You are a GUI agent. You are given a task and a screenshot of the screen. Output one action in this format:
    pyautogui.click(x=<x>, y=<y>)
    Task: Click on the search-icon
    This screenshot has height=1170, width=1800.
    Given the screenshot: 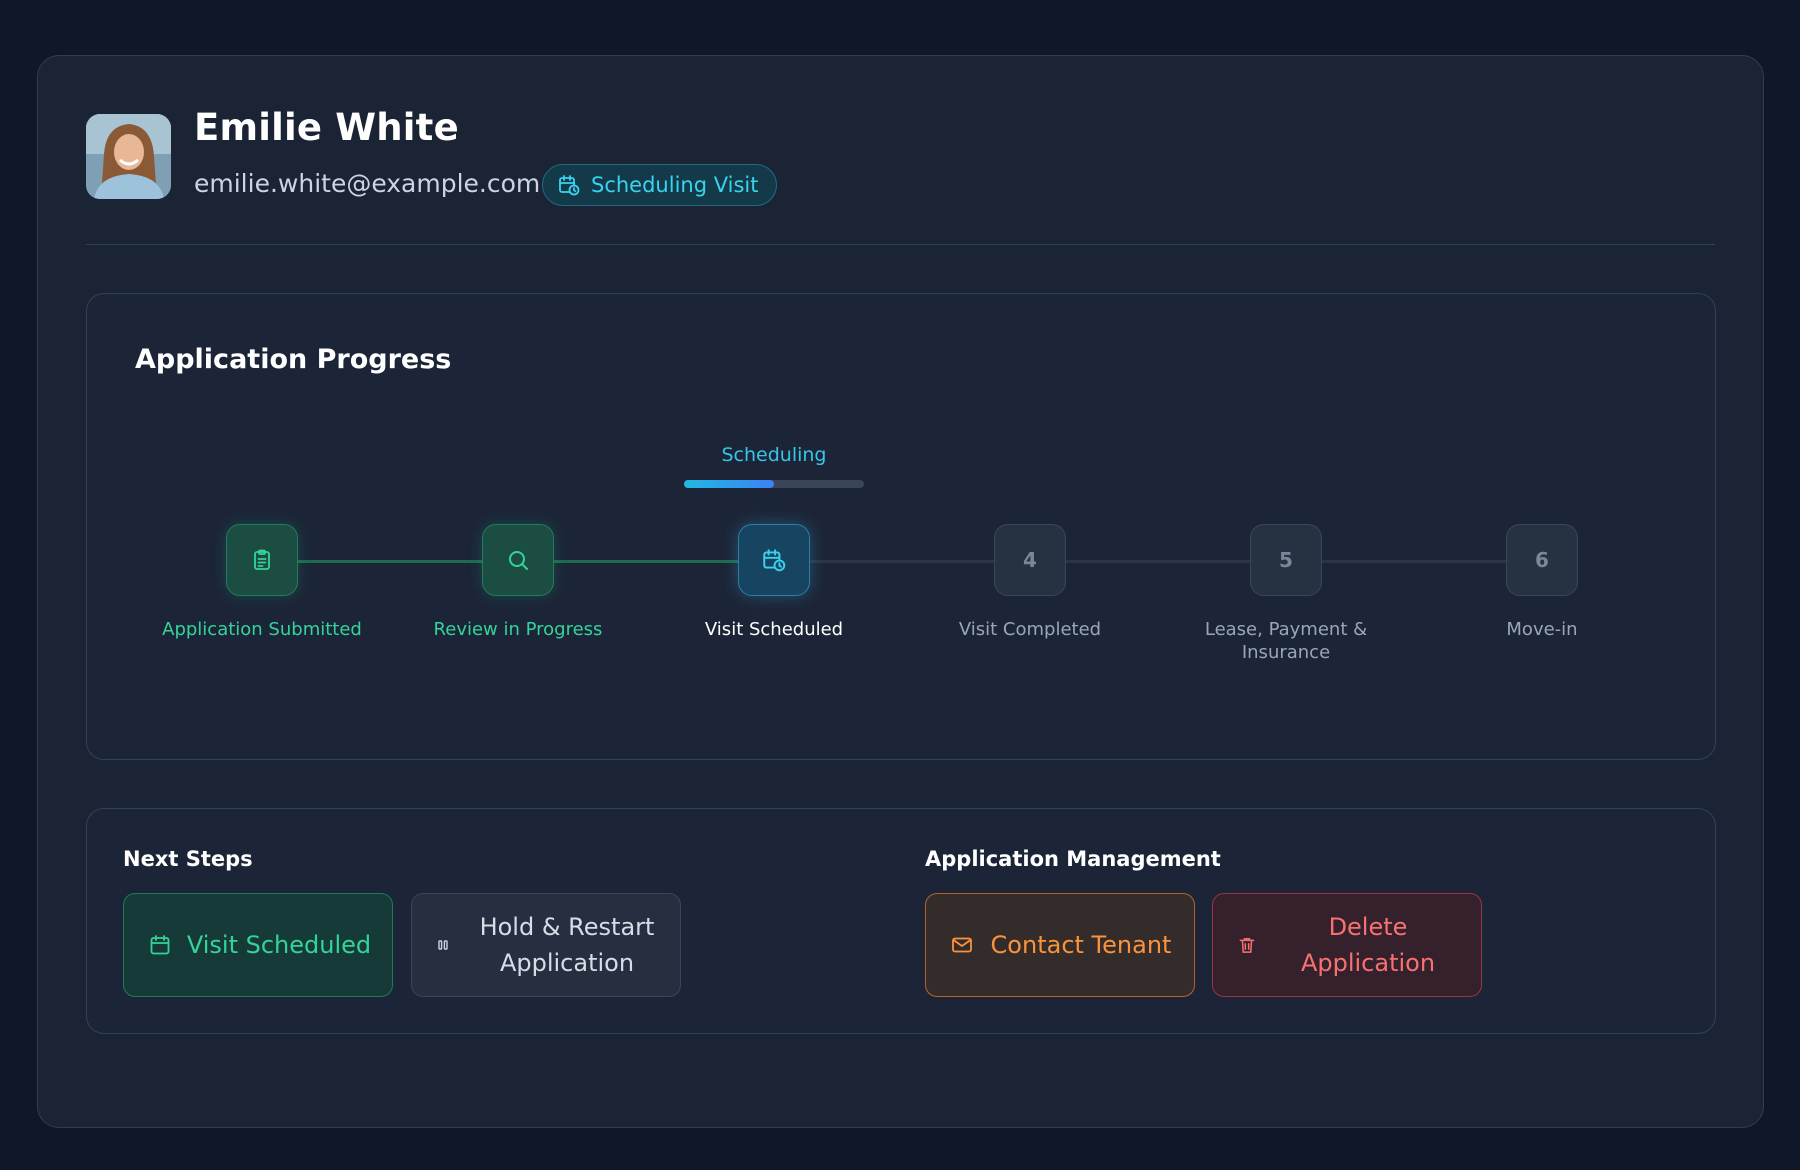 What is the action you would take?
    pyautogui.click(x=518, y=560)
    